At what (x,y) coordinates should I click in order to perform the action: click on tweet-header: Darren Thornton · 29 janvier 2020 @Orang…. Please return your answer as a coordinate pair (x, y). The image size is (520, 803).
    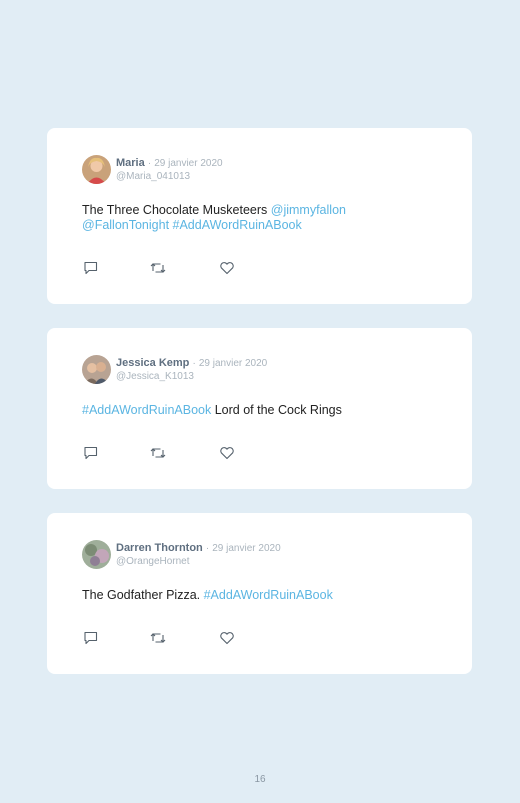
    Looking at the image, I should click on (198, 555).